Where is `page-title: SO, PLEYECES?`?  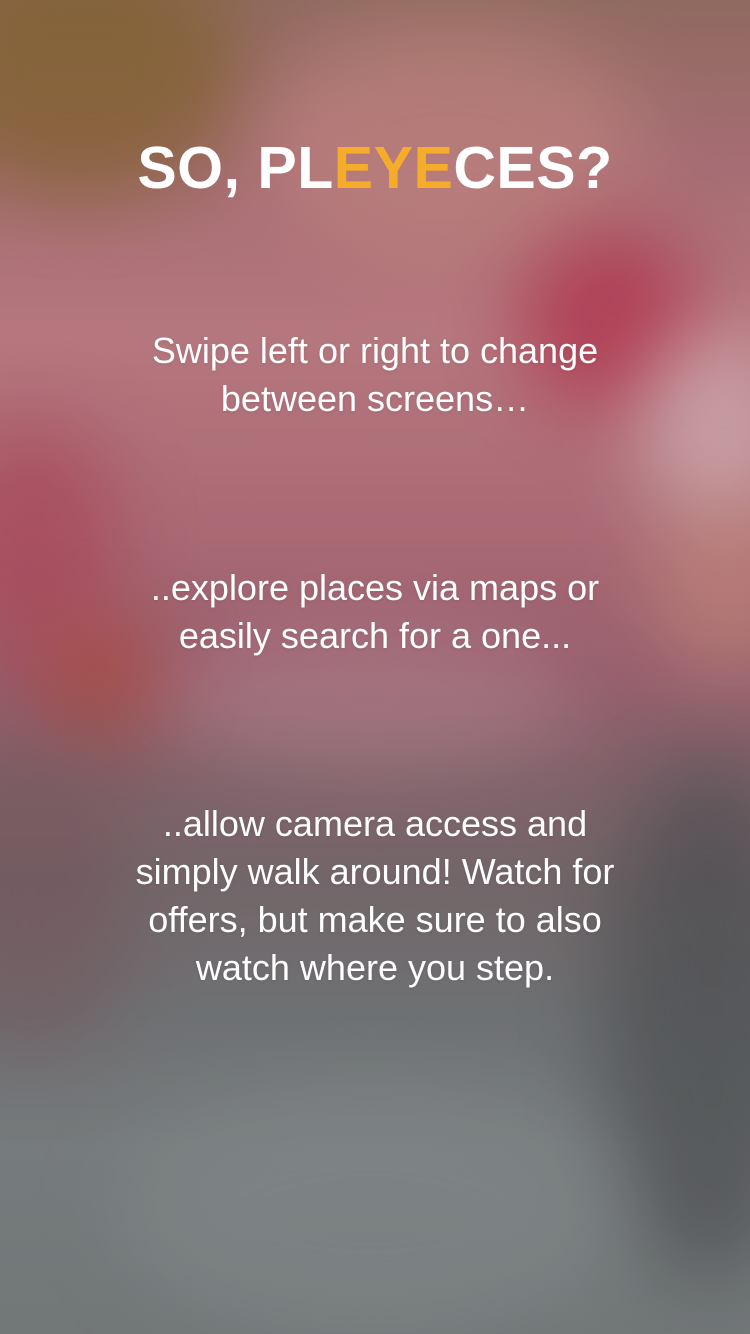 page-title: SO, PLEYECES? is located at coordinates (375, 168).